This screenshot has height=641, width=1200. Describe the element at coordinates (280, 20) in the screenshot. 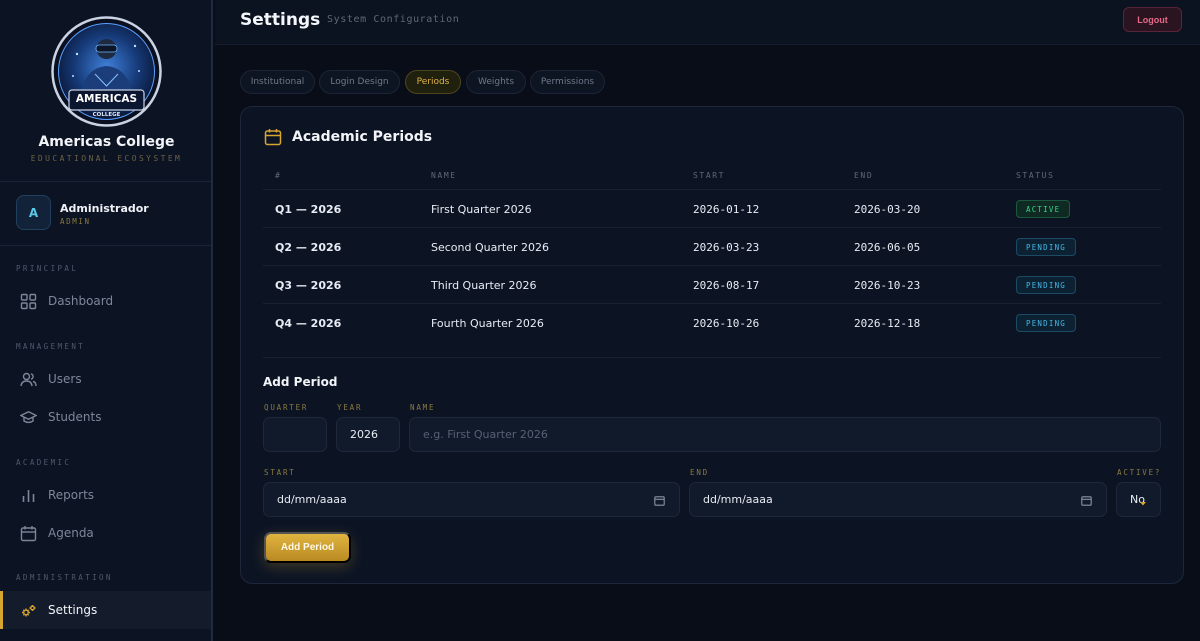

I see `page-title: Settings` at that location.